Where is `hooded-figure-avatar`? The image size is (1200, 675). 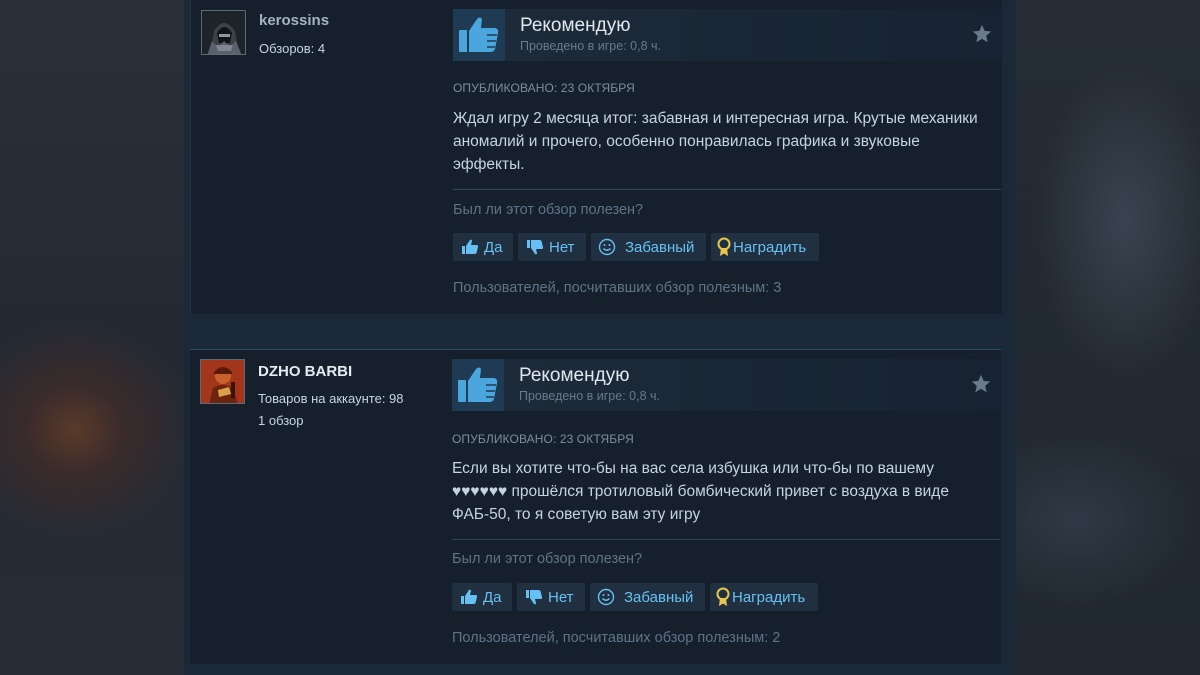
hooded-figure-avatar is located at coordinates (223, 32).